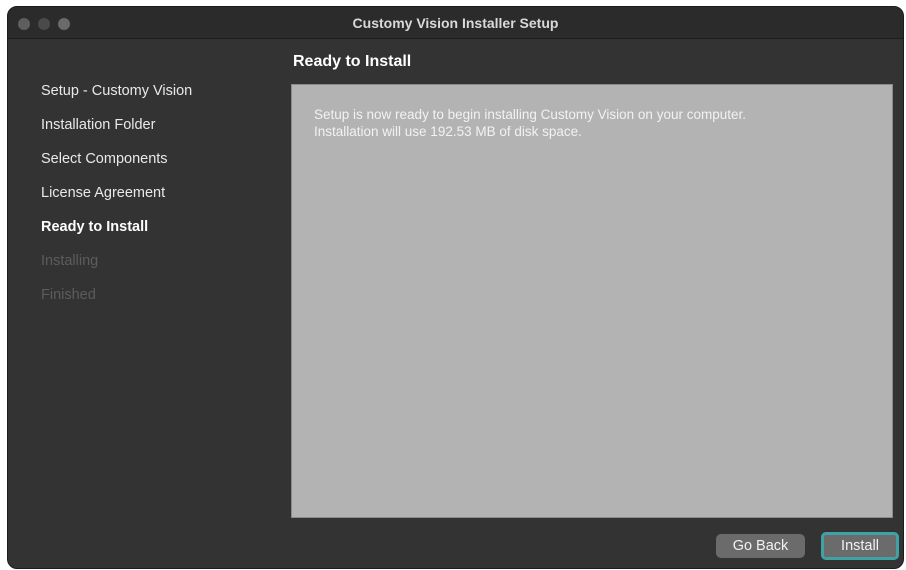  I want to click on install-button: Install, so click(860, 546).